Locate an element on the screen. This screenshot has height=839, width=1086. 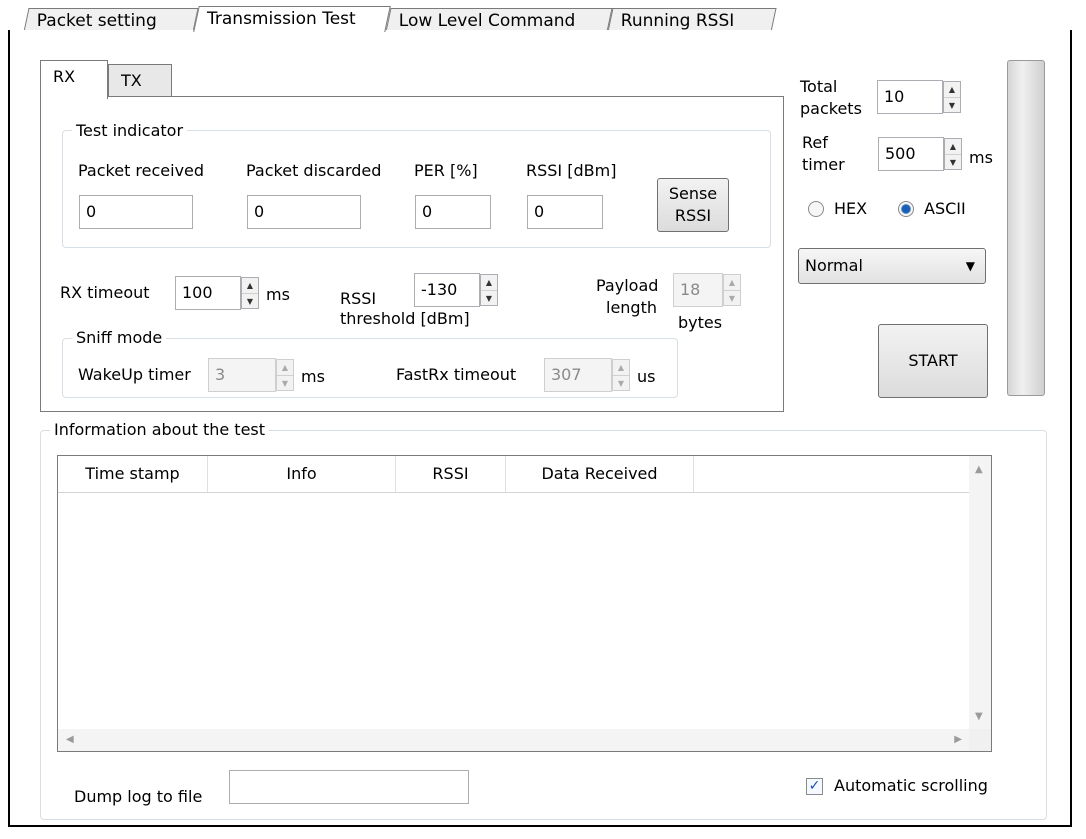
payload-label-line2: length is located at coordinates (631, 307).